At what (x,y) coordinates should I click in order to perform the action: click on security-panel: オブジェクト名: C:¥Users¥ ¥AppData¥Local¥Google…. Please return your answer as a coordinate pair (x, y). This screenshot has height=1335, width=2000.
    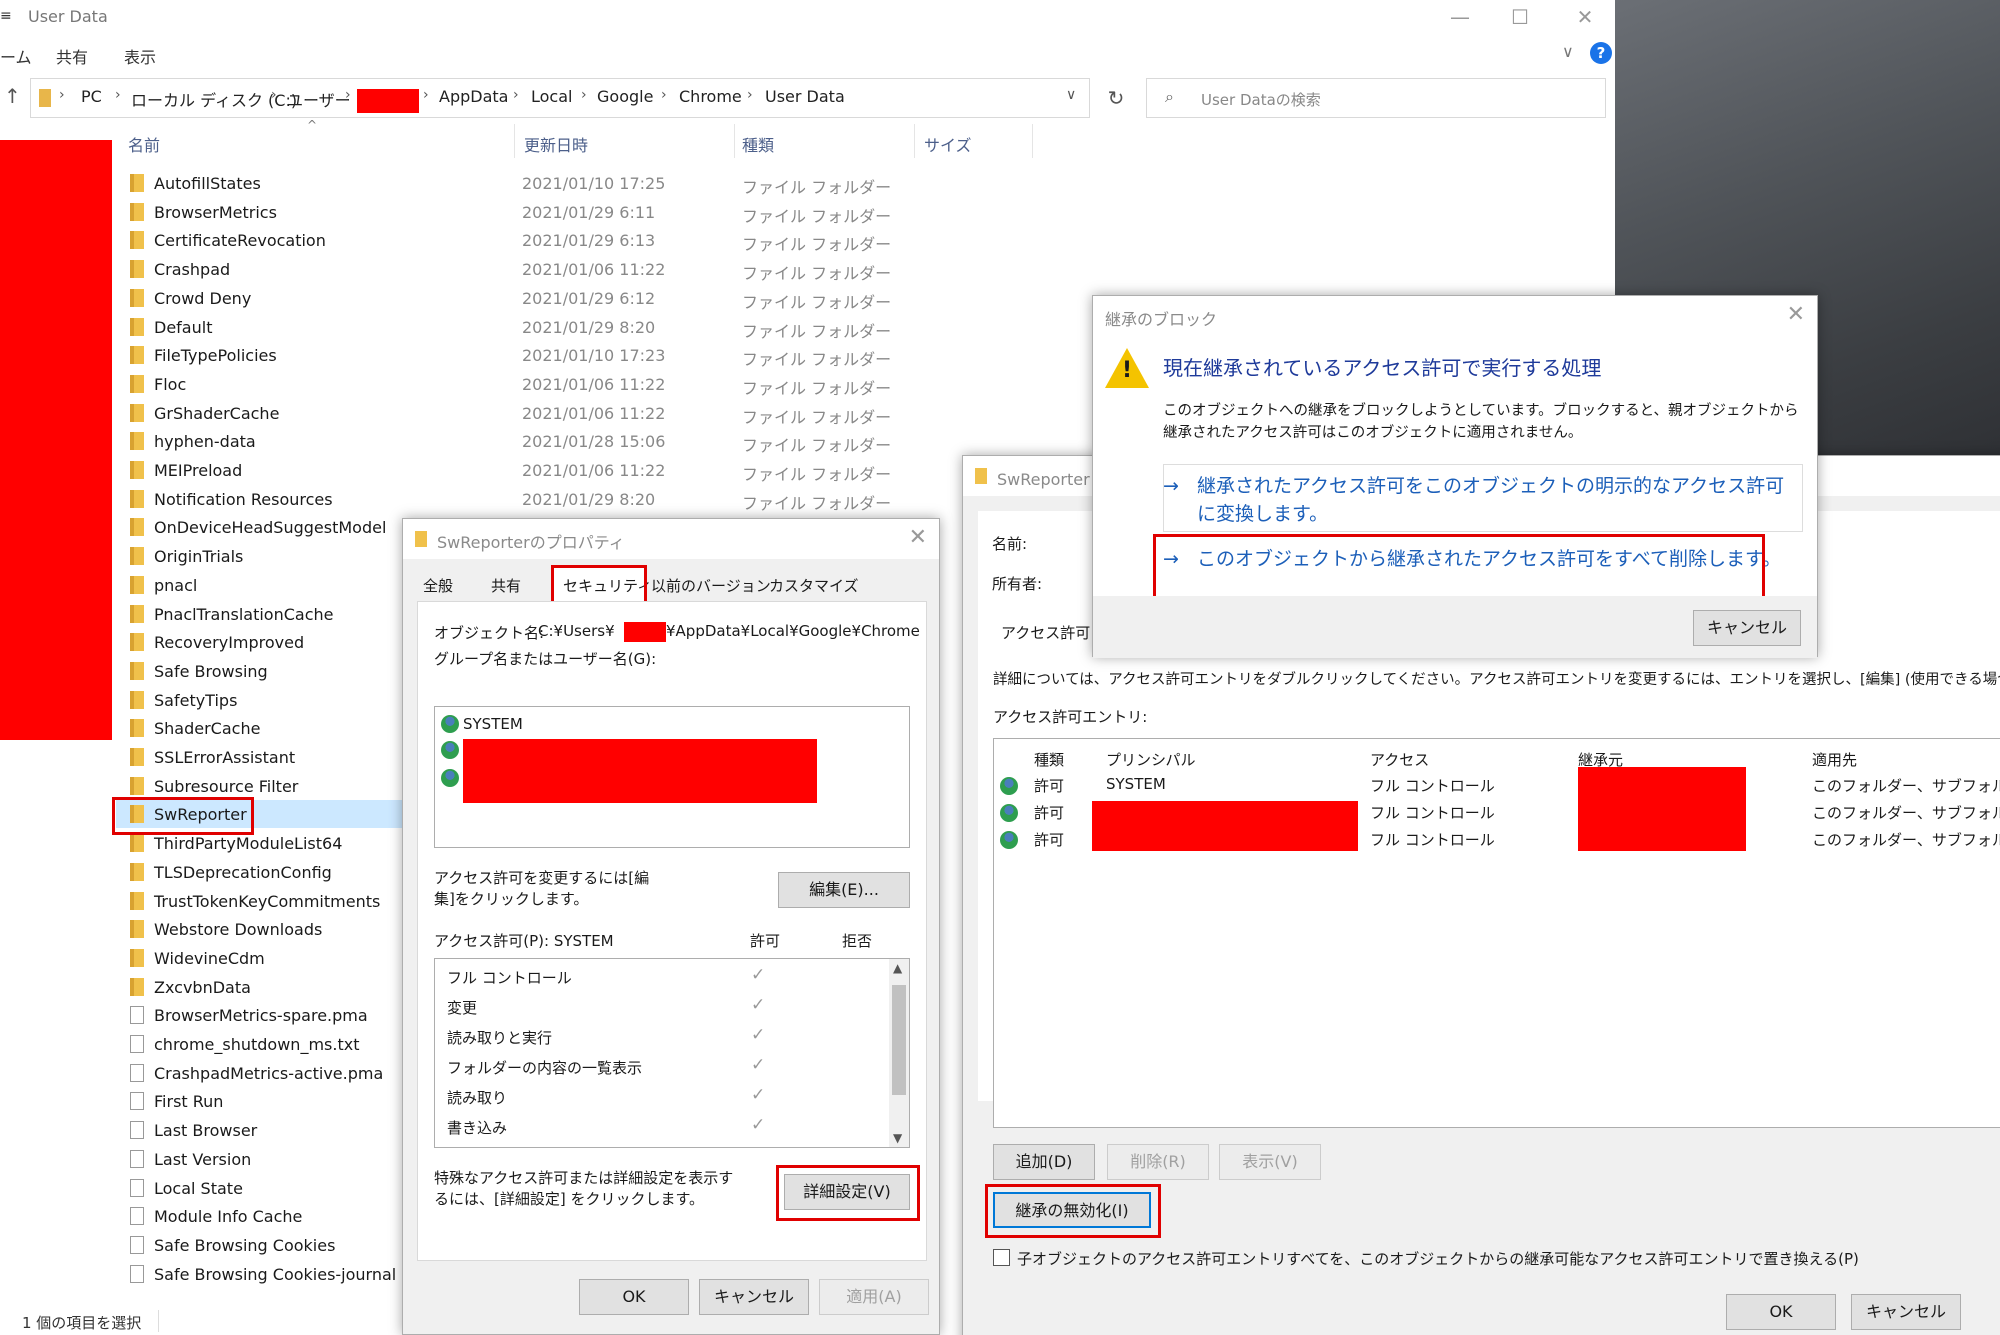
    Looking at the image, I should click on (672, 931).